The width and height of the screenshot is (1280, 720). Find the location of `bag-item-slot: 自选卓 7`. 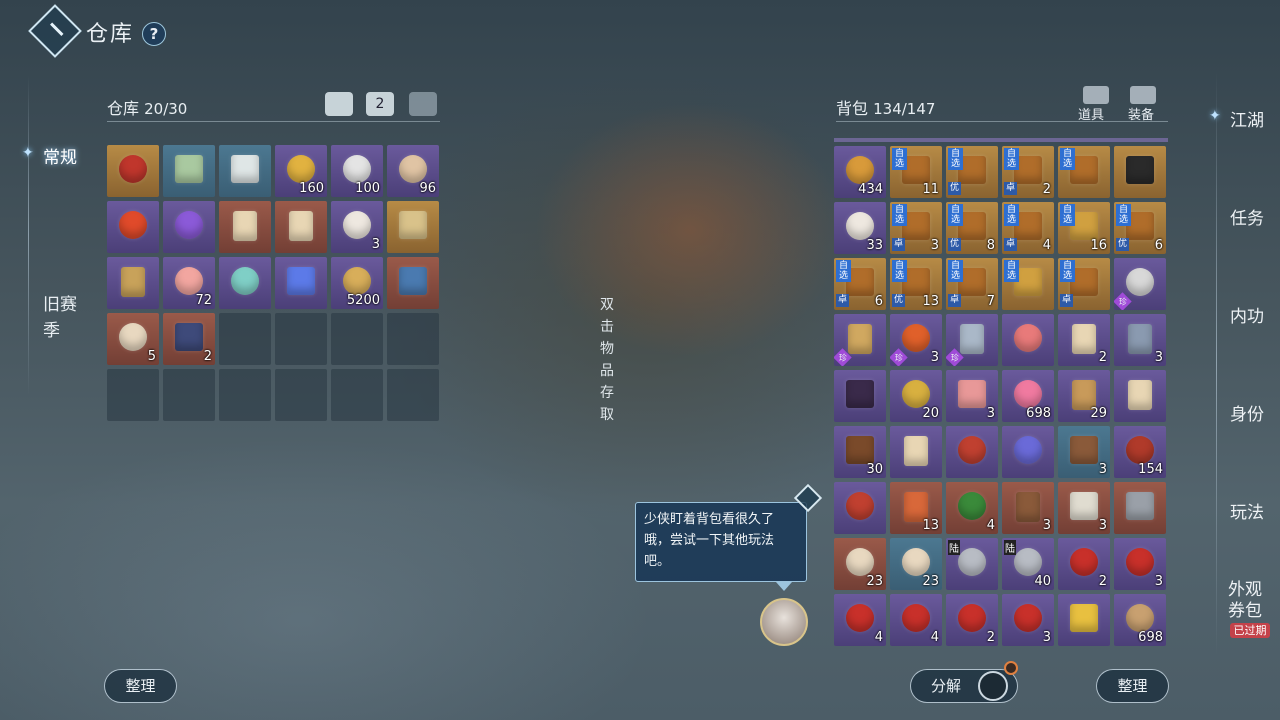

bag-item-slot: 自选卓 7 is located at coordinates (972, 284).